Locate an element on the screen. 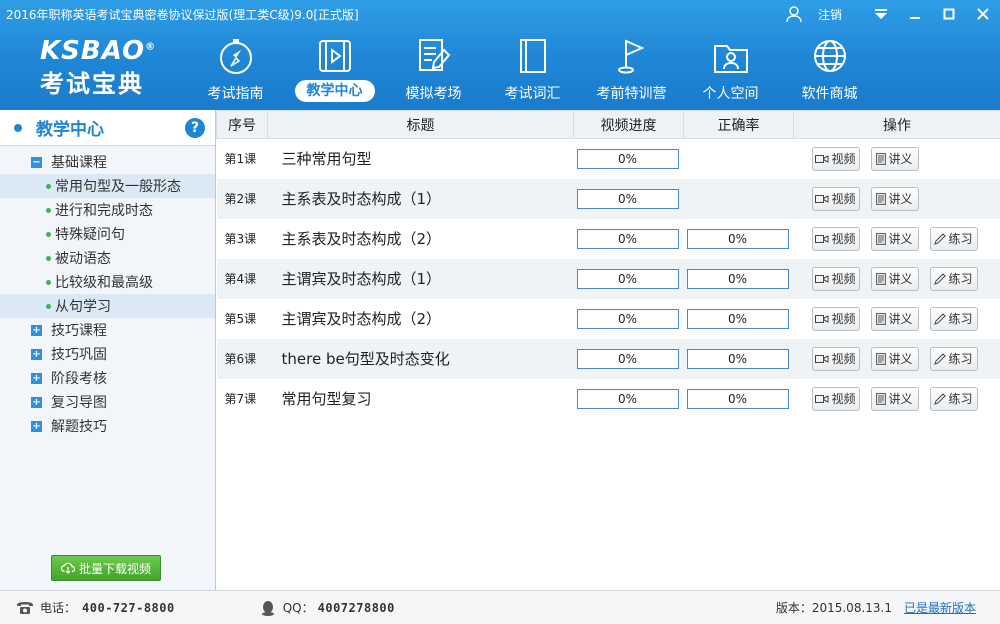  nav-software-mall: 软件商城 is located at coordinates (829, 70).